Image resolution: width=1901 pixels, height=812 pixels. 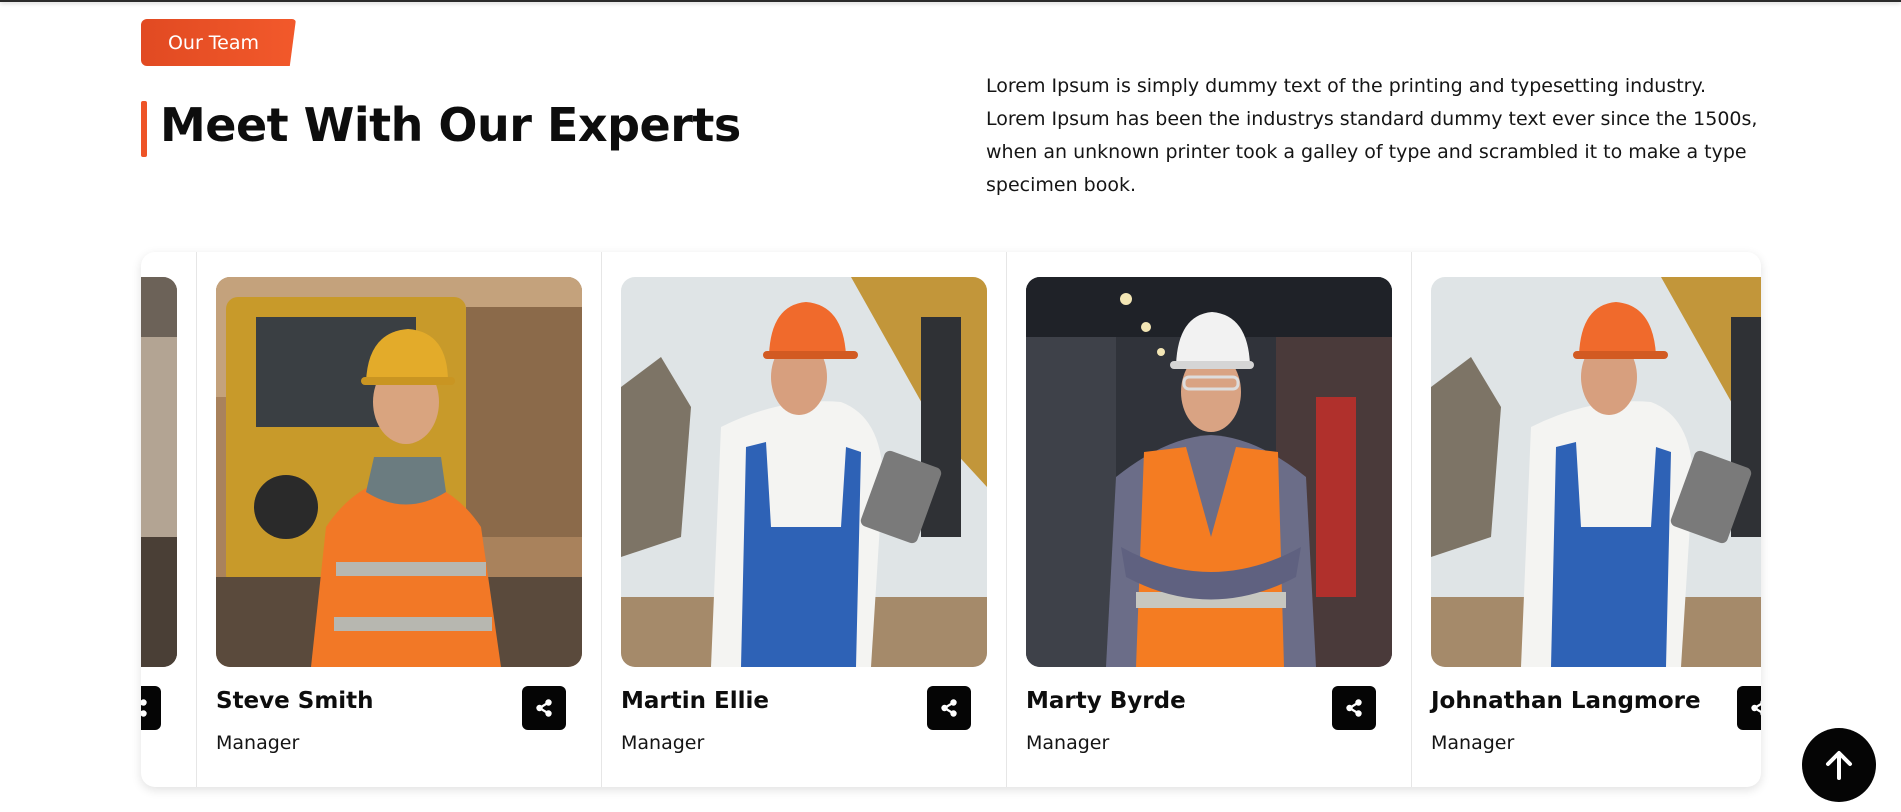 I want to click on section-title: Meet With Our Experts, so click(x=450, y=125).